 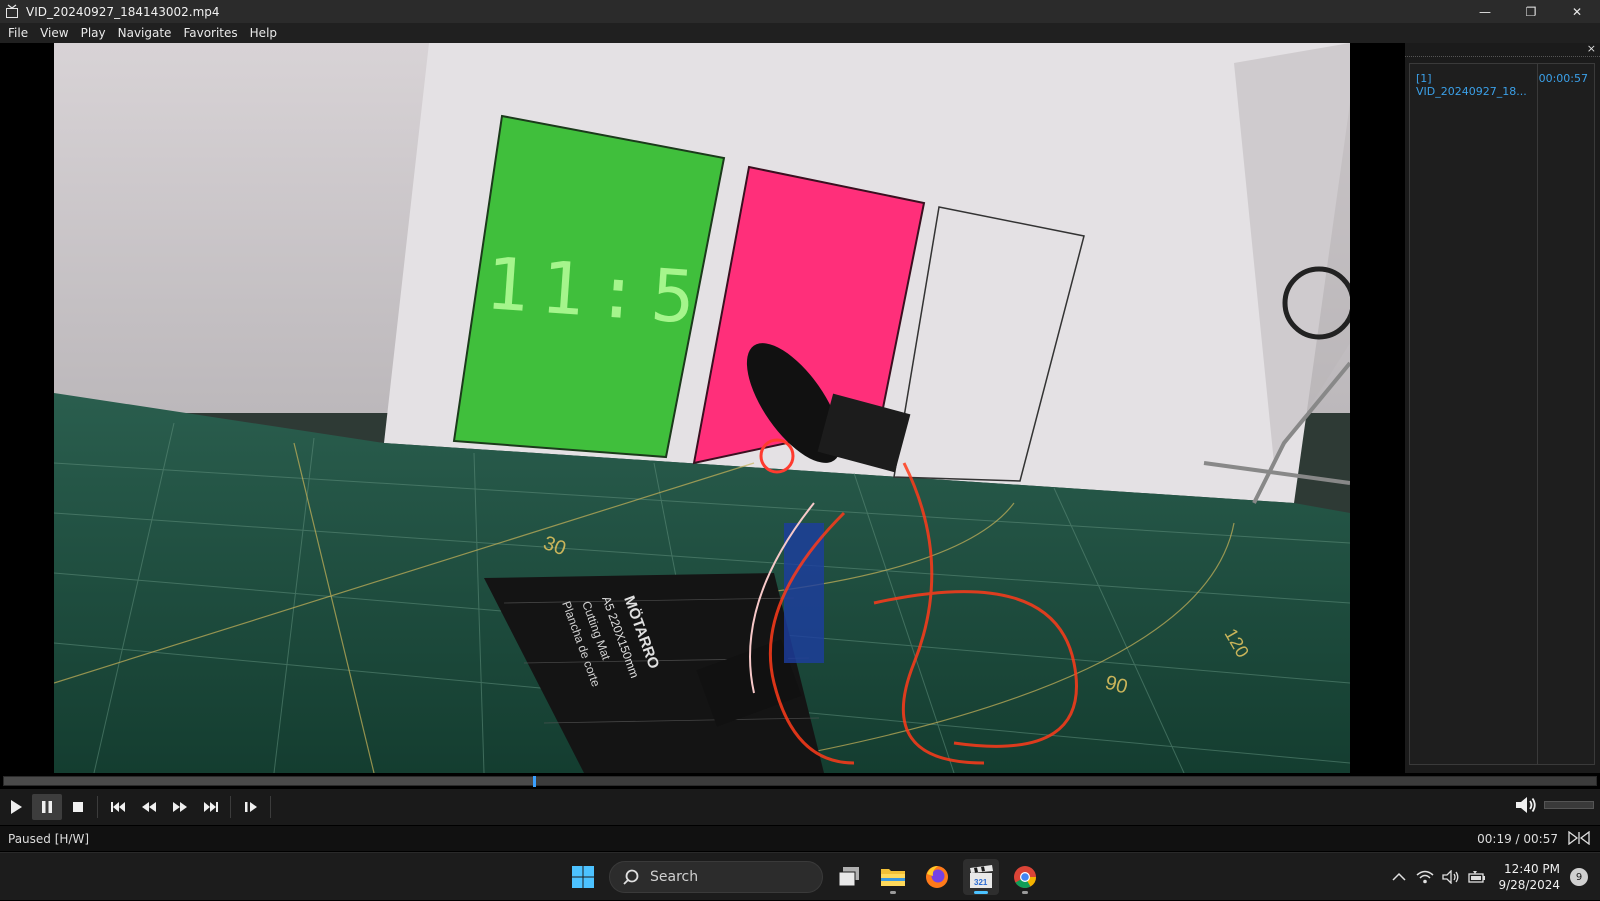 I want to click on menu-file: File, so click(x=18, y=33).